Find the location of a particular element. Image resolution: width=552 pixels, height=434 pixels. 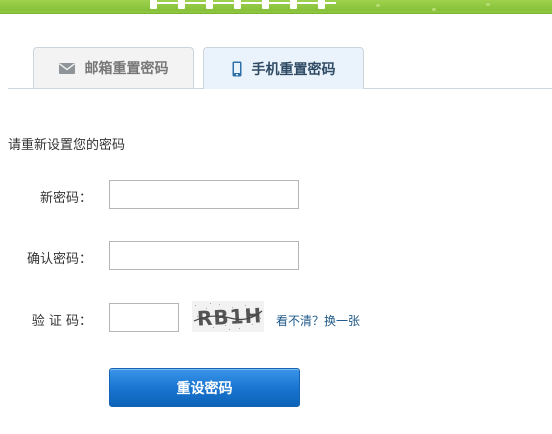

form-prompt: 请重新设置您的密码 is located at coordinates (67, 145).